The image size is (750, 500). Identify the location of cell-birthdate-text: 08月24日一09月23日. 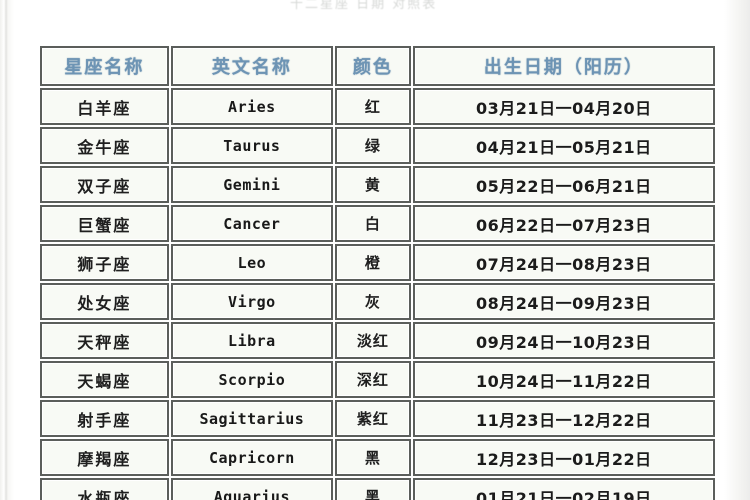
(564, 303).